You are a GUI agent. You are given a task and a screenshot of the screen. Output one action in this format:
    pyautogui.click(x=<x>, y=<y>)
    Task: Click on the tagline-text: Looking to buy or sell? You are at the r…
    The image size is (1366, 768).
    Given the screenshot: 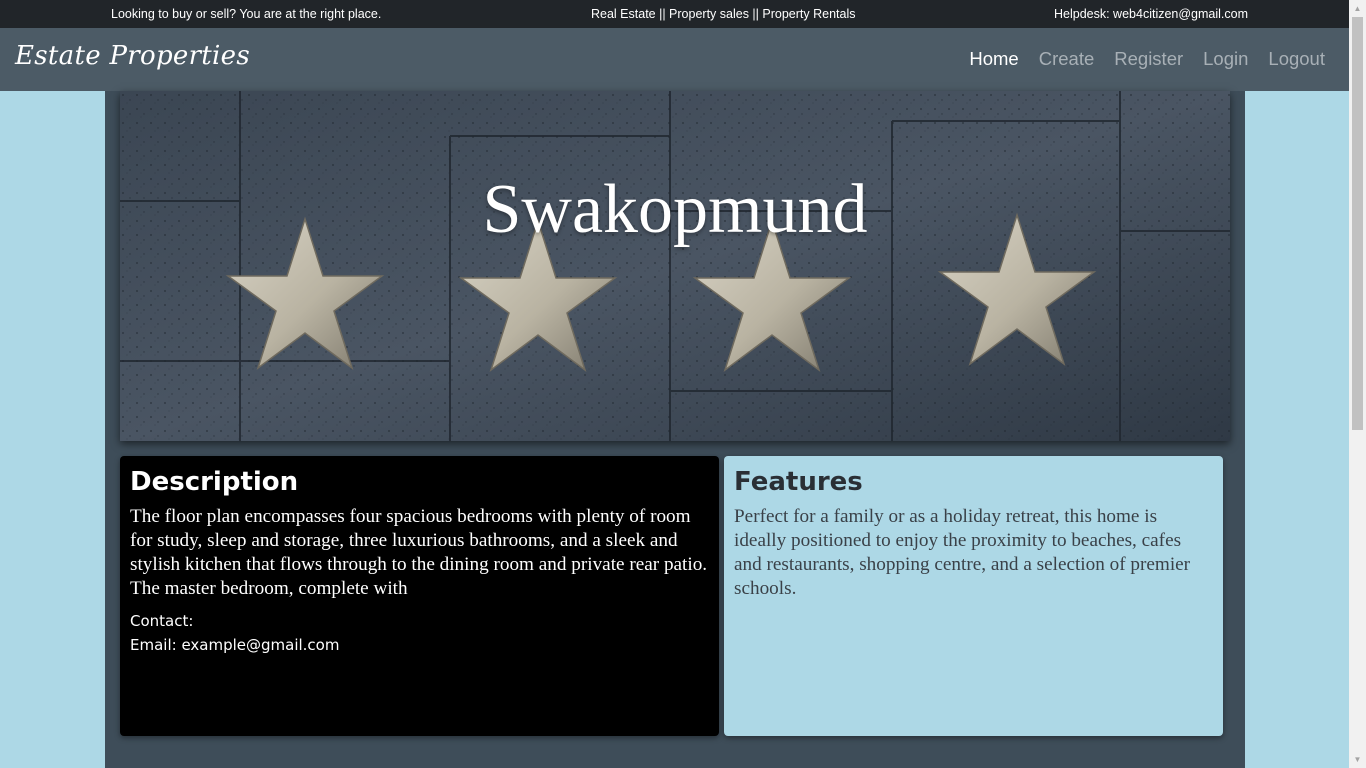 What is the action you would take?
    pyautogui.click(x=246, y=14)
    